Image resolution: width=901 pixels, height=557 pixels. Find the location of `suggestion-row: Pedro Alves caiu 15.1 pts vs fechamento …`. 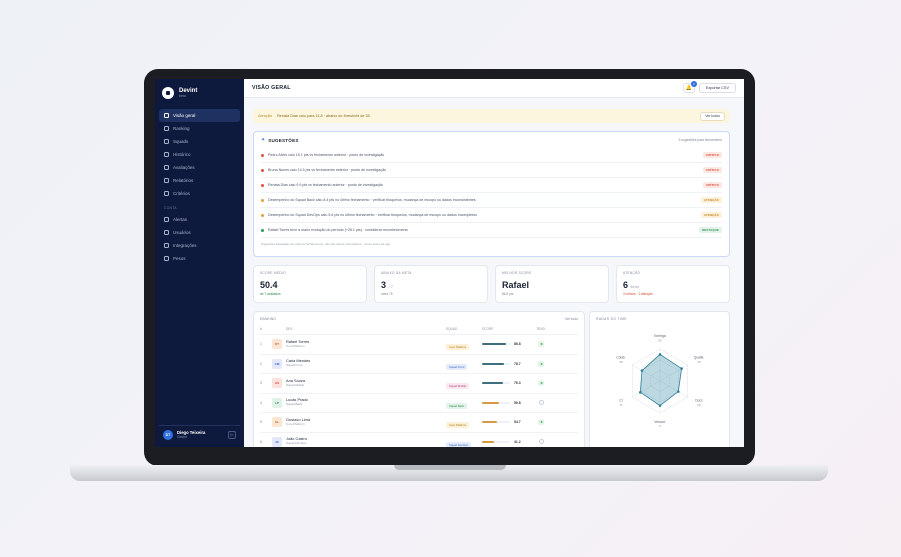

suggestion-row: Pedro Alves caiu 15.1 pts vs fechamento … is located at coordinates (491, 155).